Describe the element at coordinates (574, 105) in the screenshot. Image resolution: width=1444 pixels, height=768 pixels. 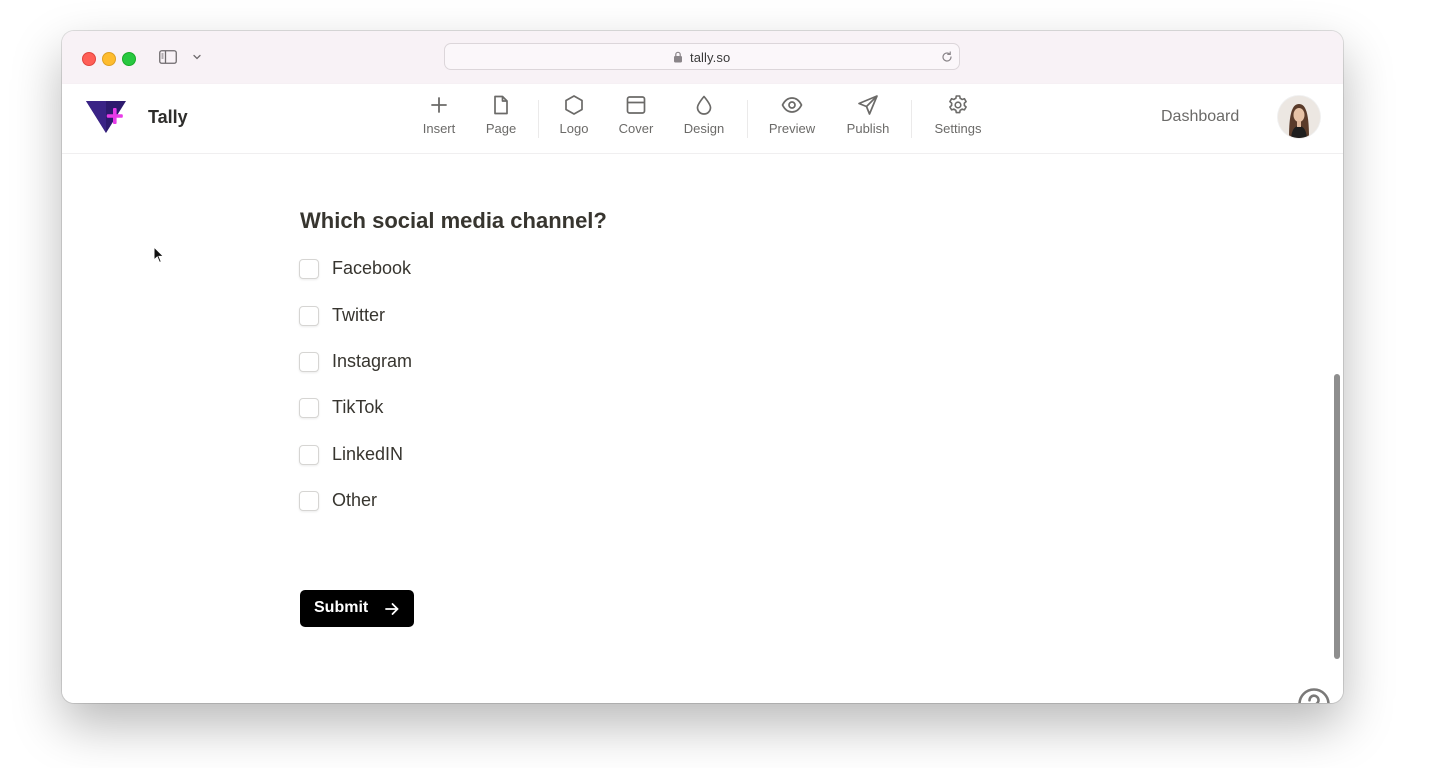
I see `hexagon-icon` at that location.